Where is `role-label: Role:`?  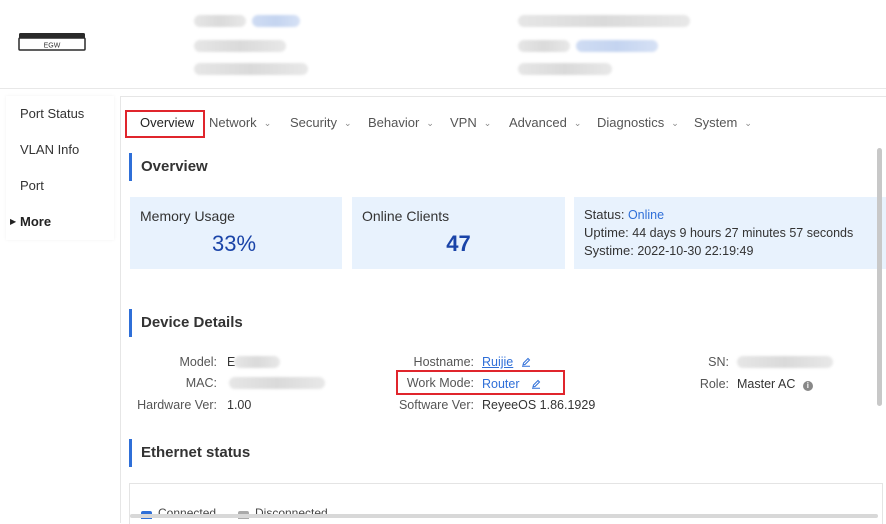 role-label: Role: is located at coordinates (714, 384).